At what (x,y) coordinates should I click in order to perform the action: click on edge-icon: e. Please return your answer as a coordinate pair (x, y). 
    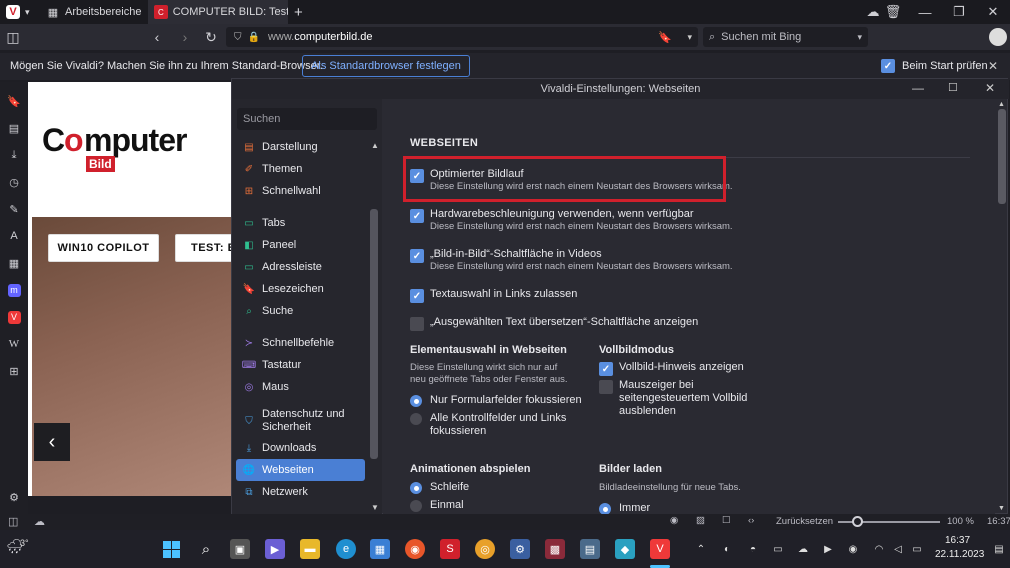
    Looking at the image, I should click on (346, 549).